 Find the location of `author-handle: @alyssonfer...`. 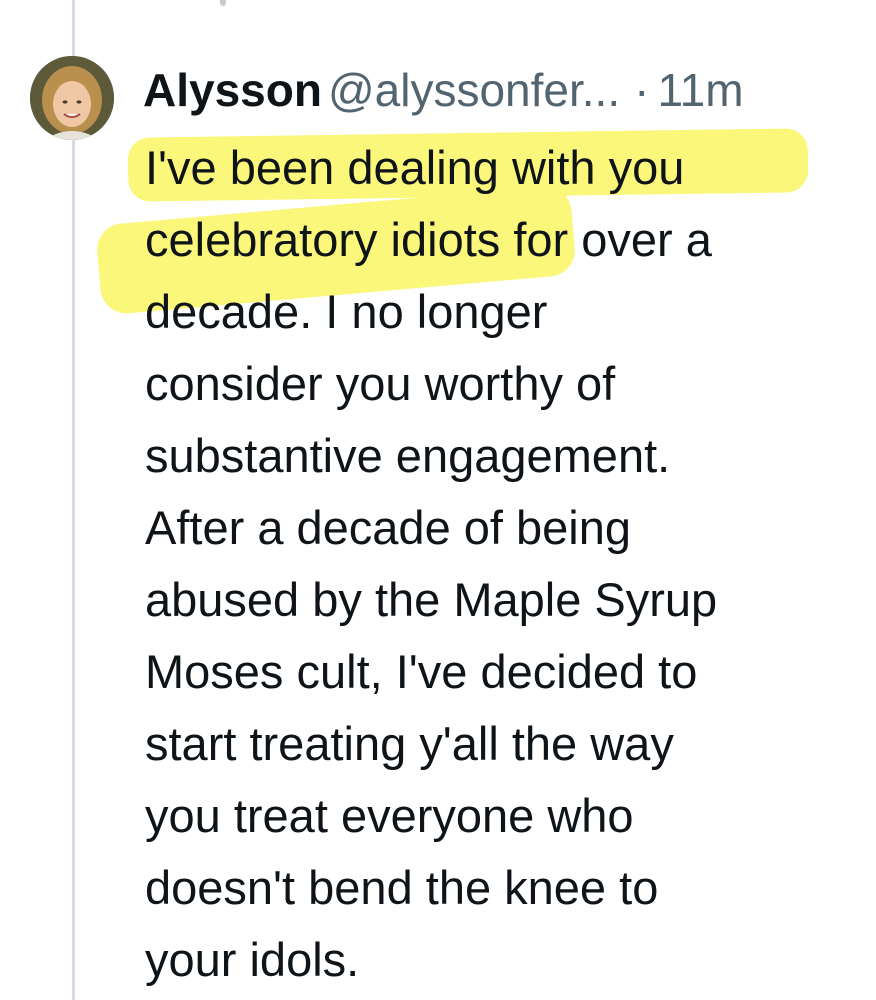

author-handle: @alyssonfer... is located at coordinates (474, 90).